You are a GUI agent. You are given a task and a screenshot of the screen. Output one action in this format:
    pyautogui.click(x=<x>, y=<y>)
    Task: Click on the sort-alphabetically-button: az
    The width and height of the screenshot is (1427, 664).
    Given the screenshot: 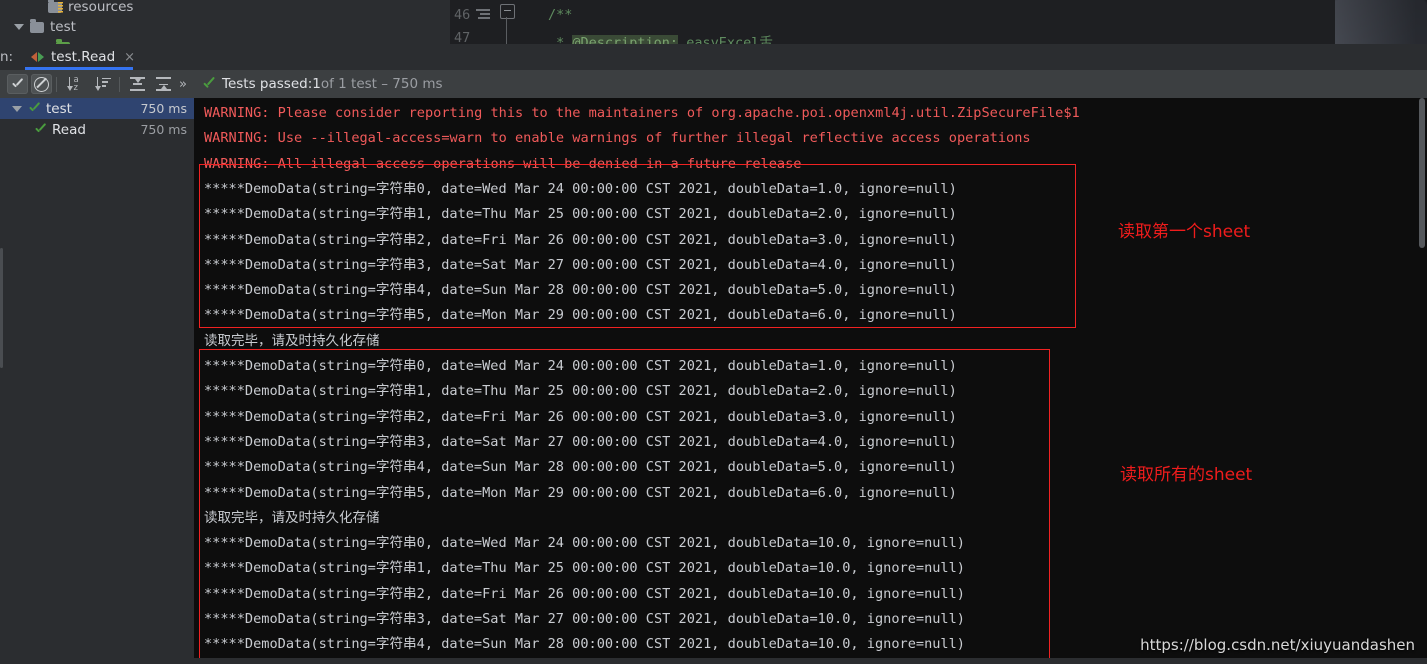 What is the action you would take?
    pyautogui.click(x=75, y=84)
    